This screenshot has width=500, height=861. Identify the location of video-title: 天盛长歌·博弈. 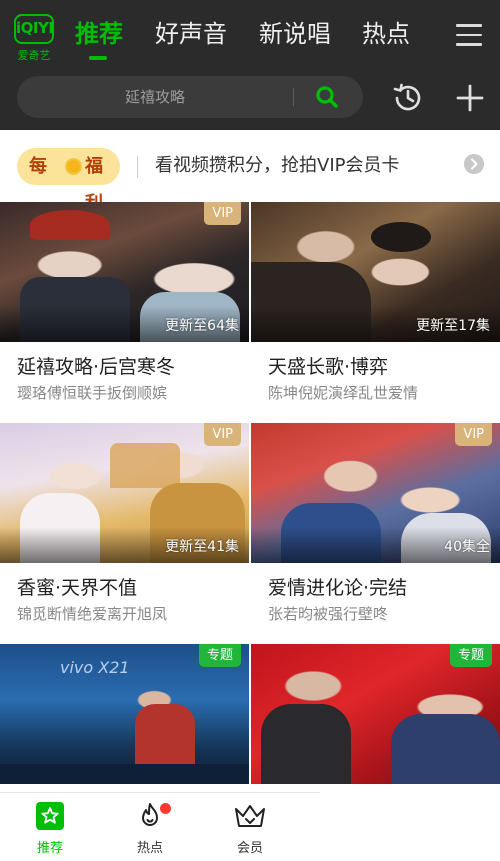
(328, 365).